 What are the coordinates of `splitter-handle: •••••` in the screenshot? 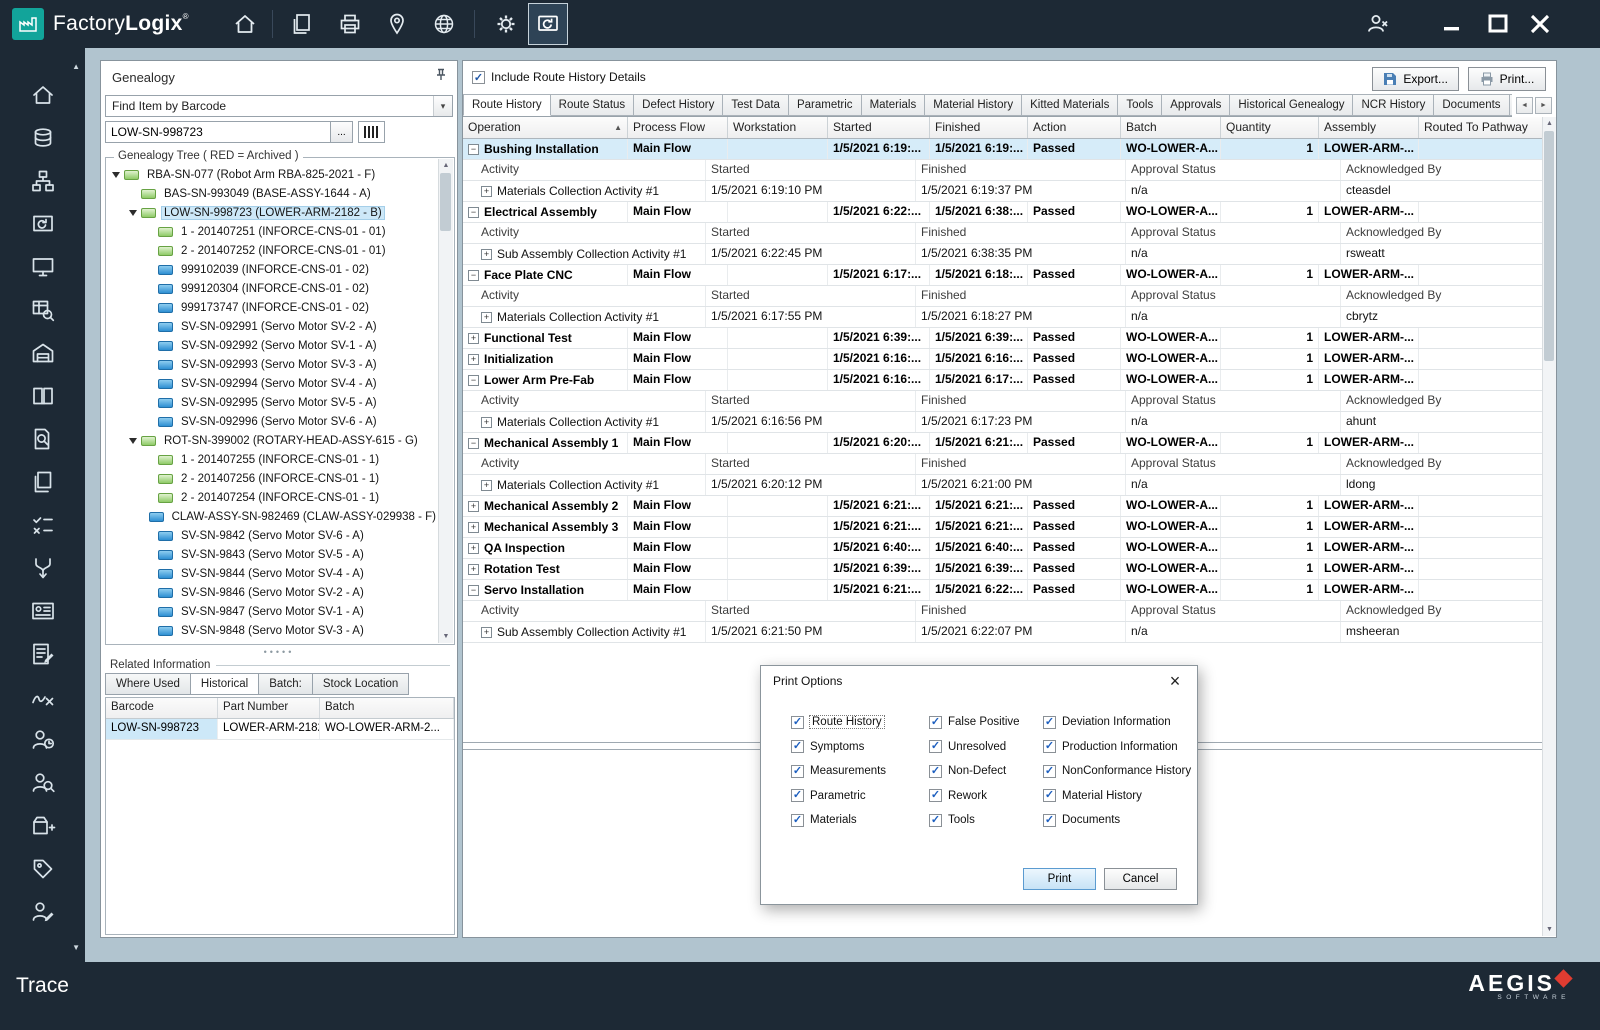 It's located at (279, 652).